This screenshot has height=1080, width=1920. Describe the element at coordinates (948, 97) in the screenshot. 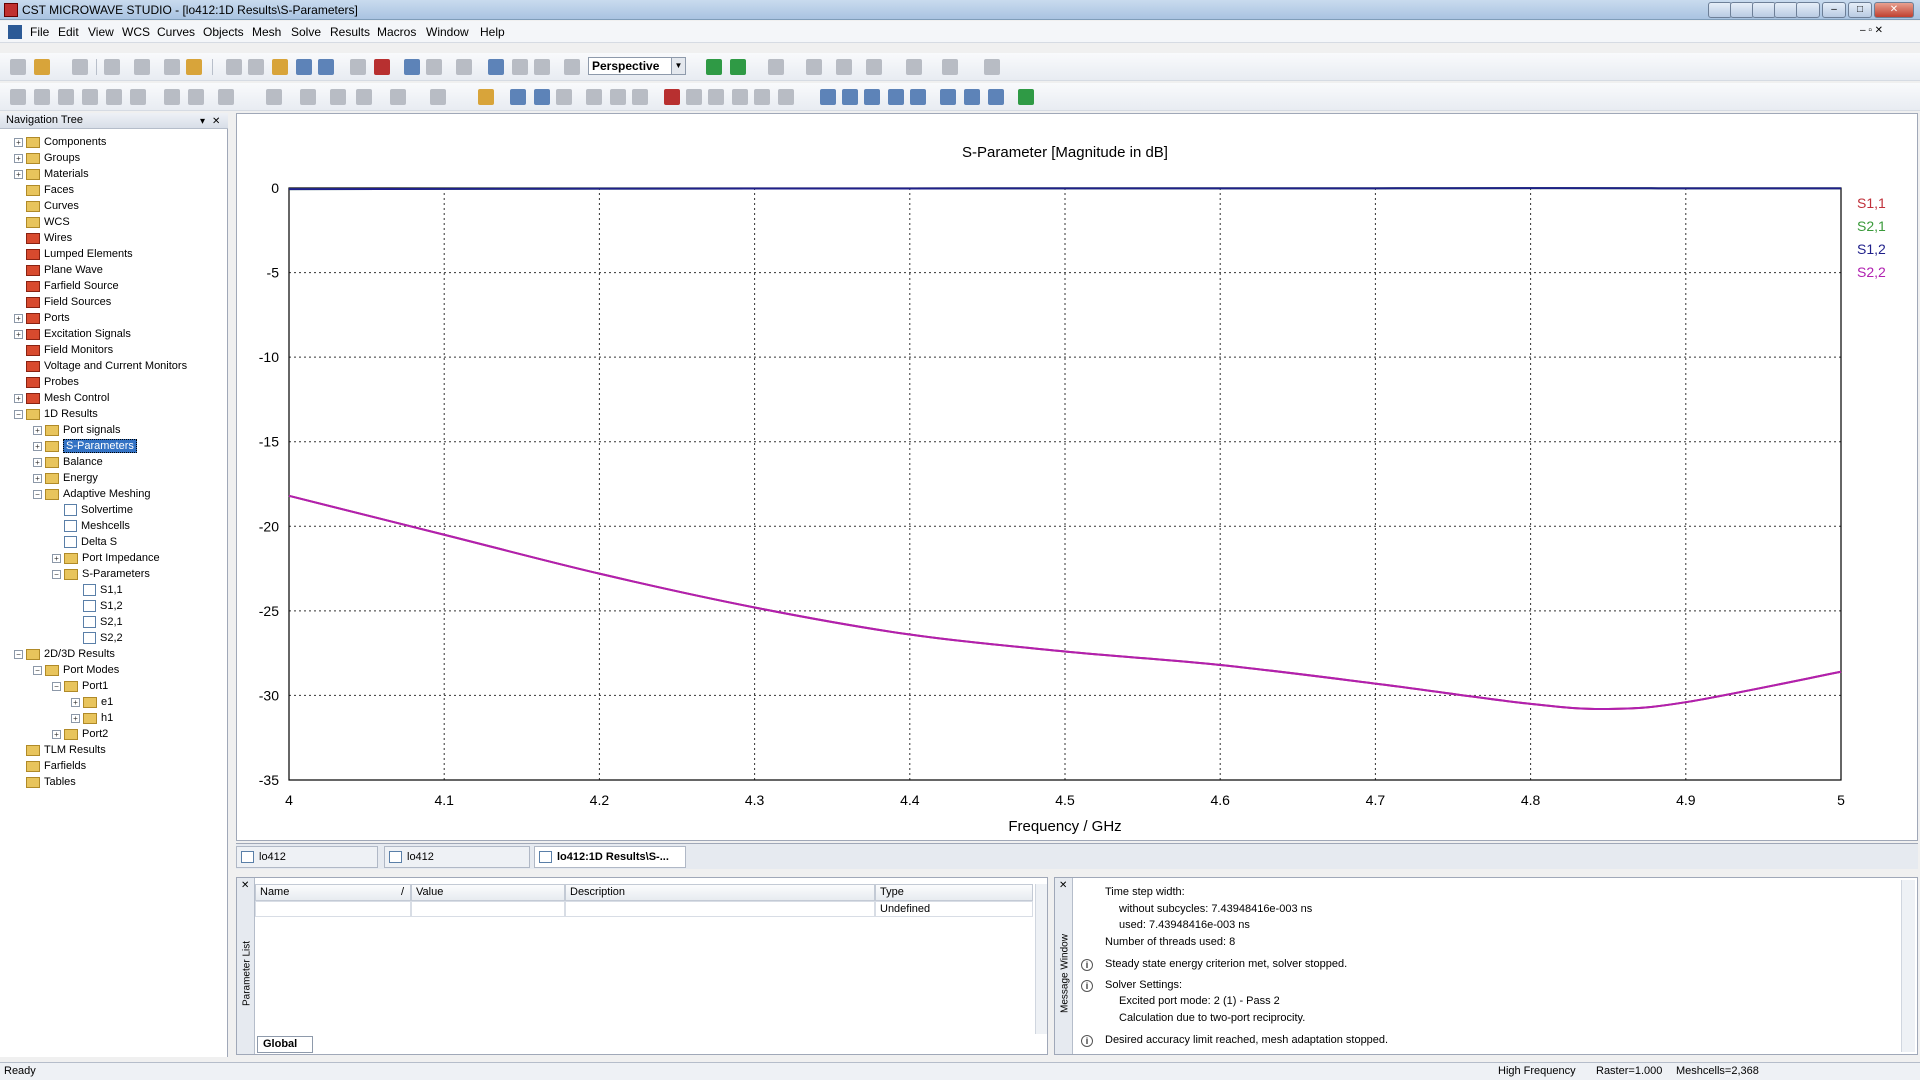

I see `smith-chart-icon` at that location.